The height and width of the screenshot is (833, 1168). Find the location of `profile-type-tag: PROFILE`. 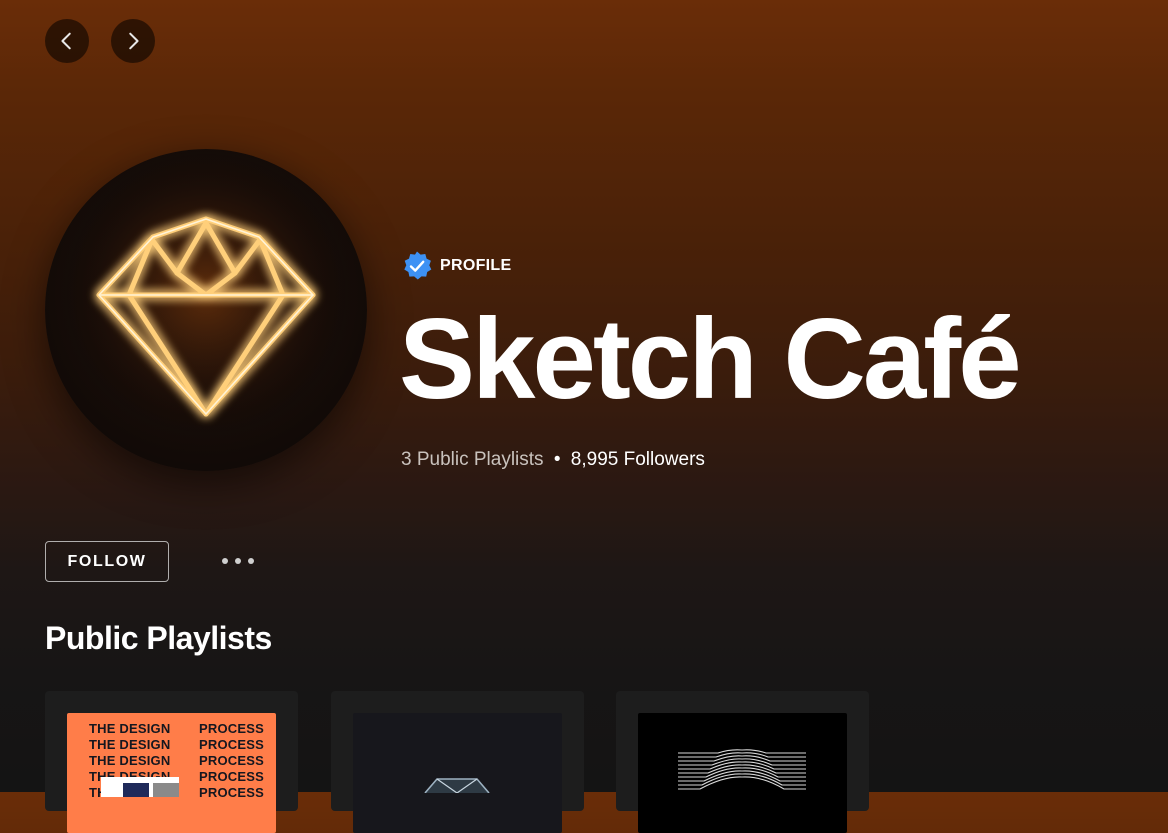

profile-type-tag: PROFILE is located at coordinates (456, 266).